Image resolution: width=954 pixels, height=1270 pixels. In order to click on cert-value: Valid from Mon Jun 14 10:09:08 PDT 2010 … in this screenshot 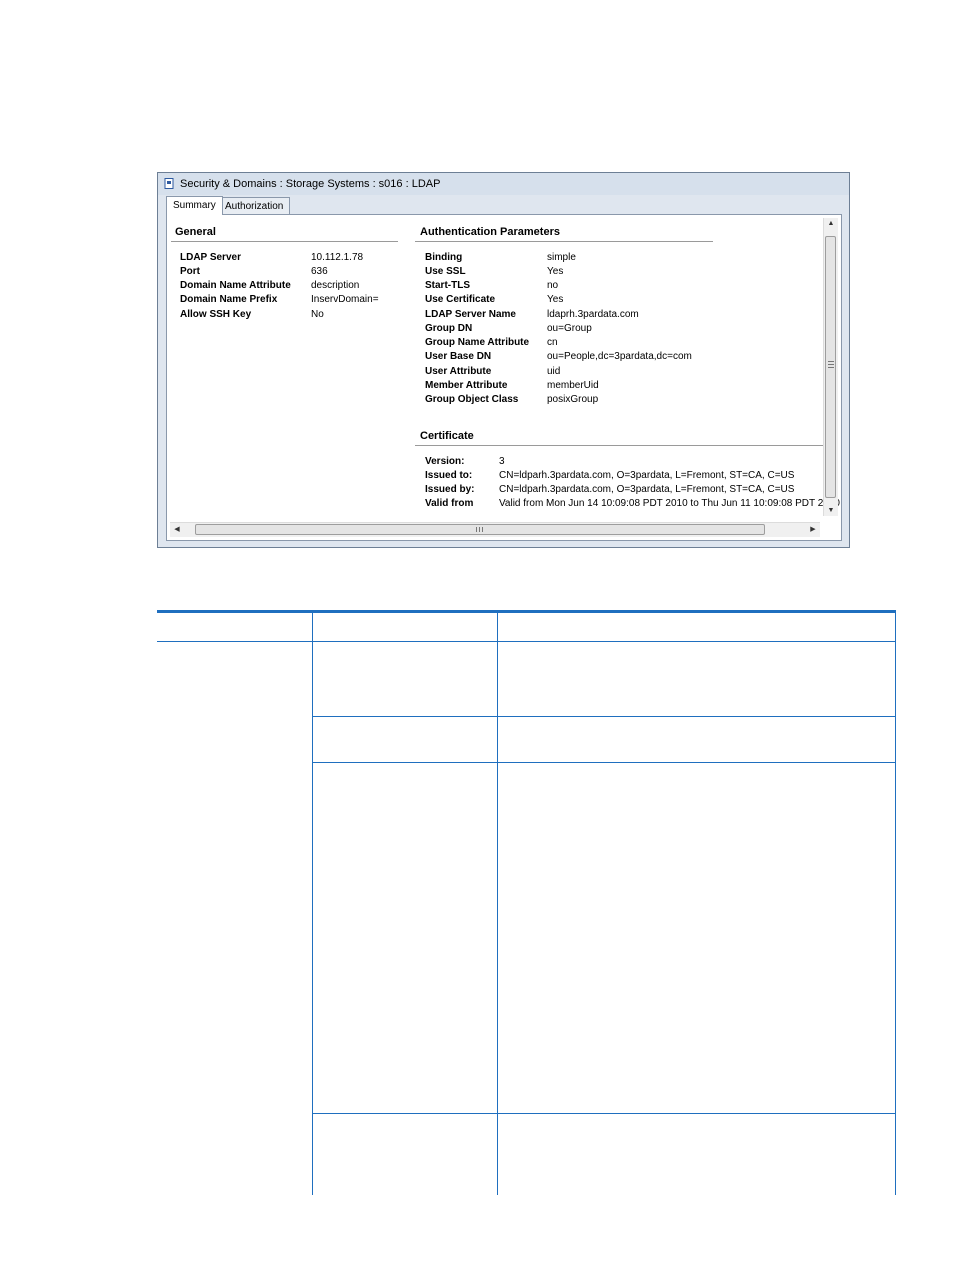, I will do `click(669, 503)`.